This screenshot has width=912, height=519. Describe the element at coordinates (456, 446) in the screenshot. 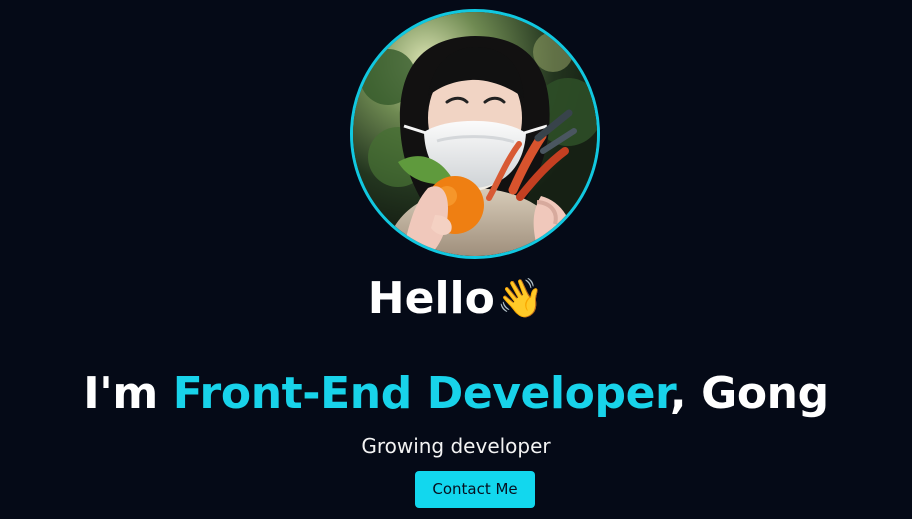

I see `tagline: Growing developer` at that location.